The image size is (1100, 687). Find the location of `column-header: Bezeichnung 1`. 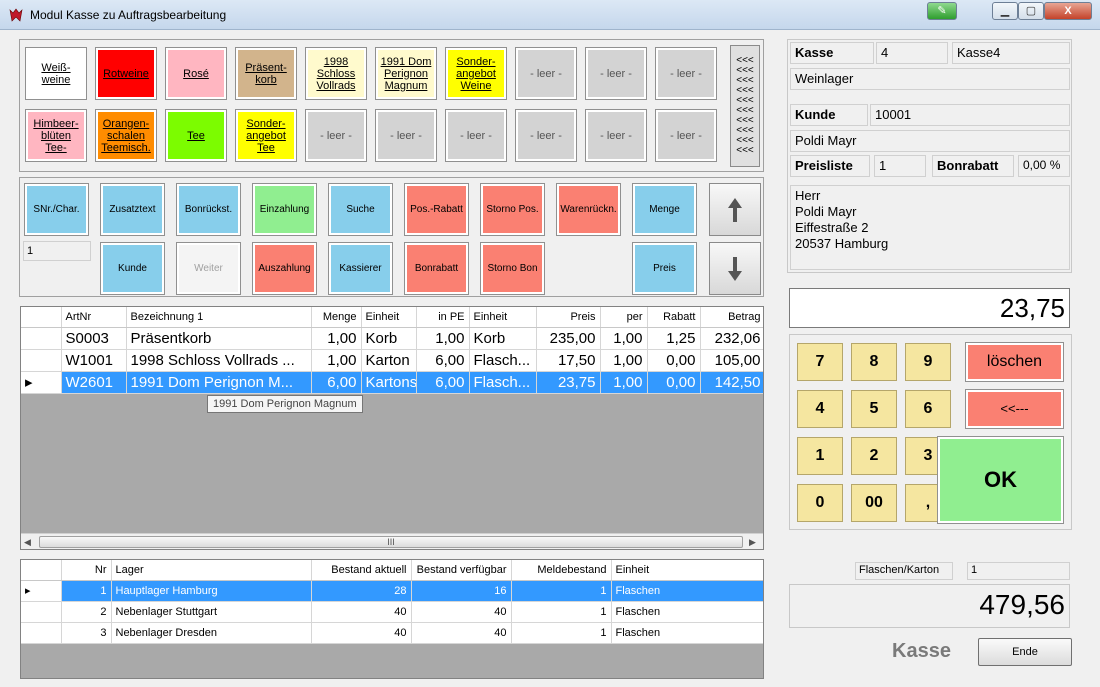

column-header: Bezeichnung 1 is located at coordinates (219, 317).